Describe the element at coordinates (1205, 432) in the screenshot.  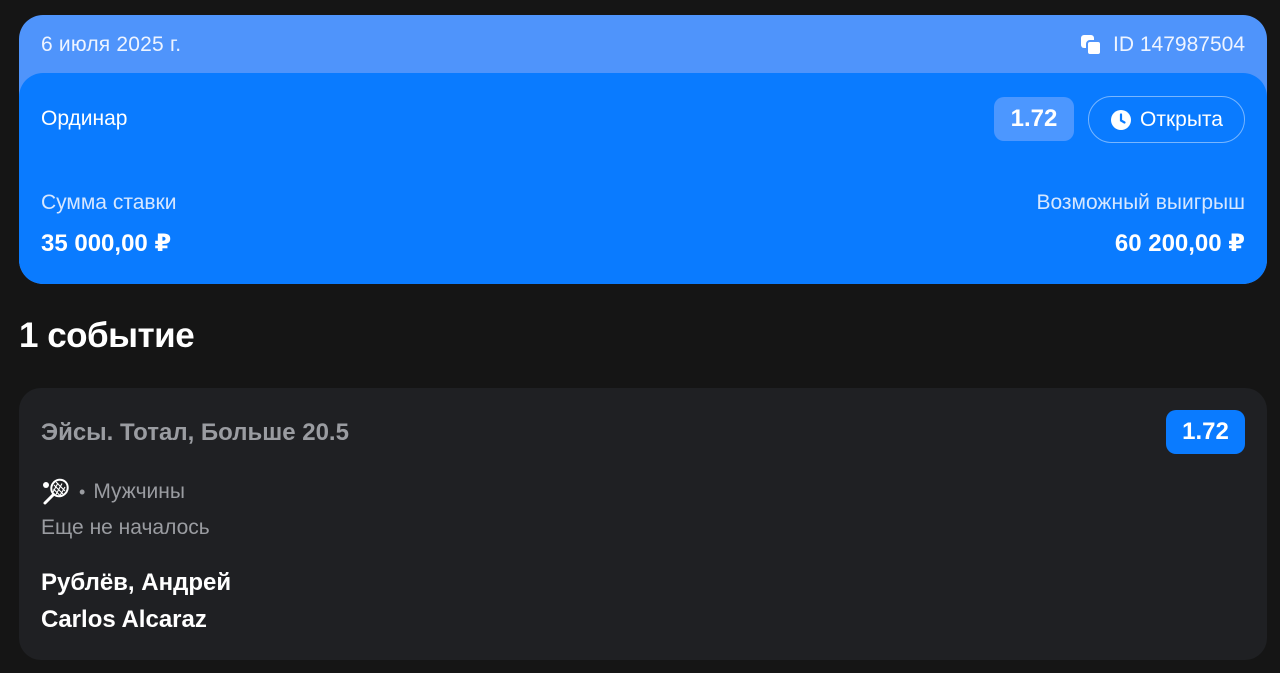
I see `event-coefficient-badge: 1.72` at that location.